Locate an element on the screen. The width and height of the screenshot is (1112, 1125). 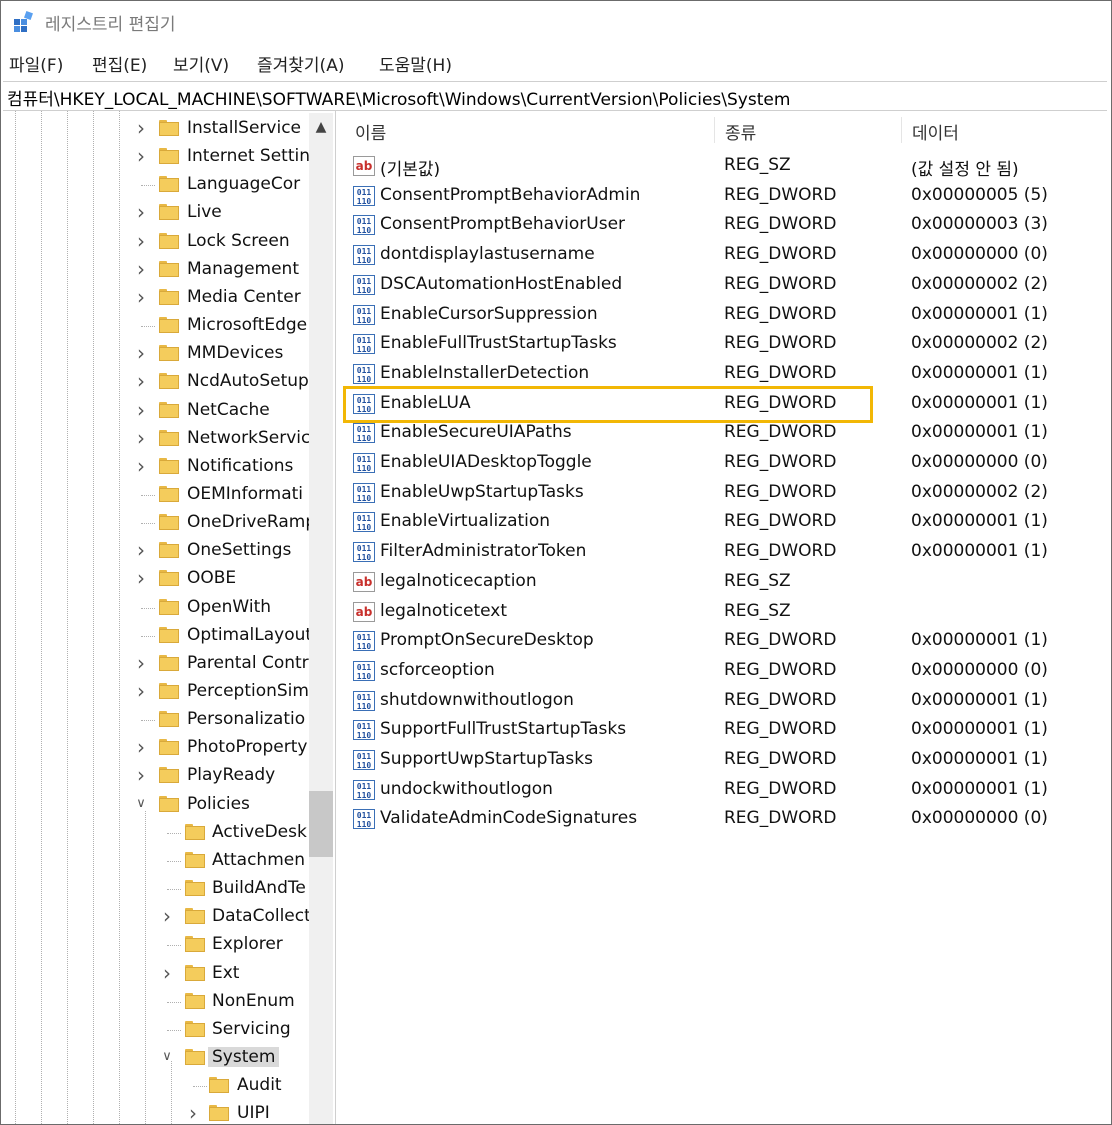
tree-item: Servicing is located at coordinates (168, 1030).